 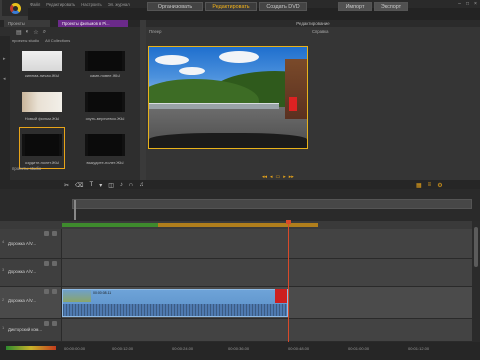 I want to click on voiceover-icon: ♪, so click(x=121, y=185).